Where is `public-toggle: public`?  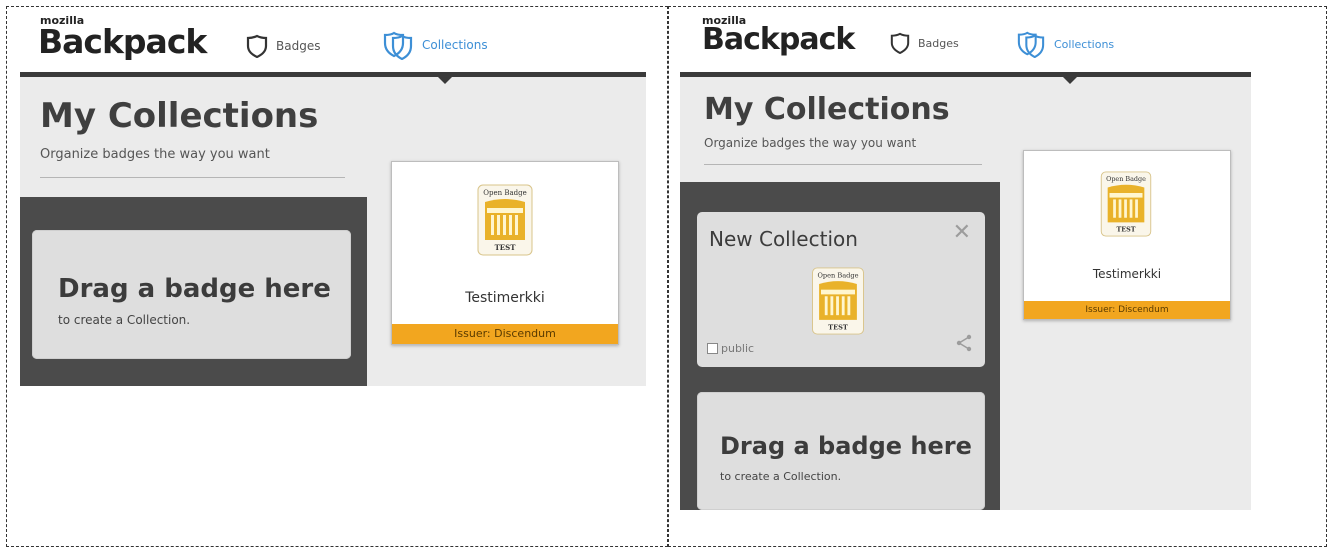
public-toggle: public is located at coordinates (730, 348).